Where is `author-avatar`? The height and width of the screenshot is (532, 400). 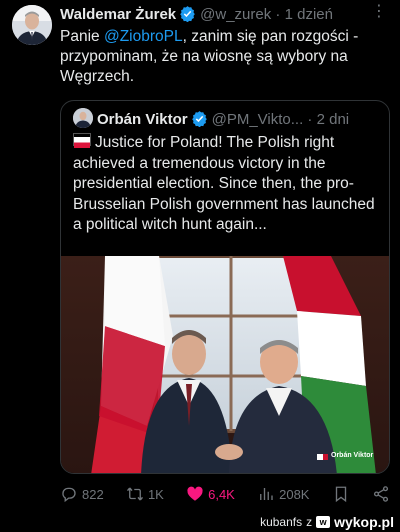 author-avatar is located at coordinates (32, 25).